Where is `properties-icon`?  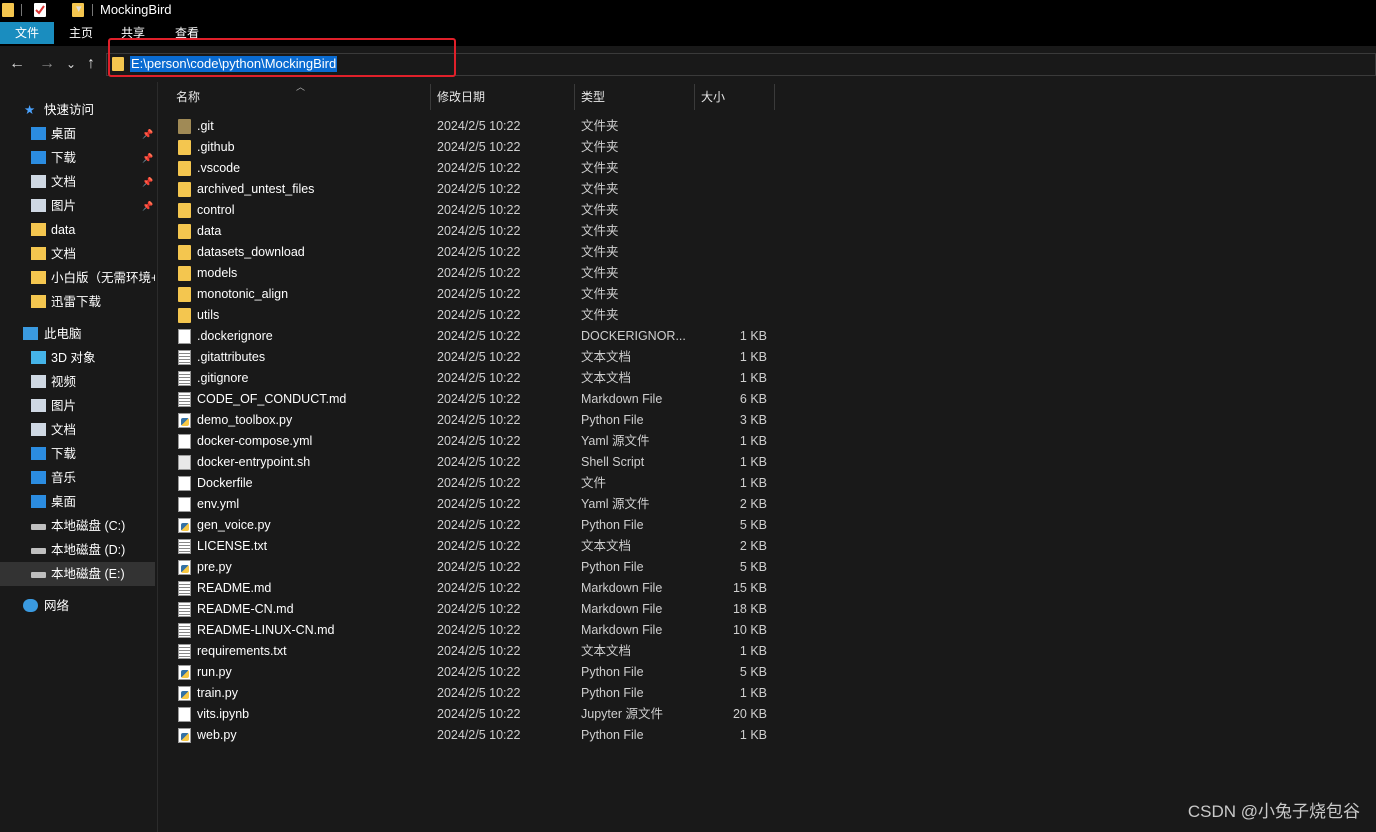 properties-icon is located at coordinates (40, 10).